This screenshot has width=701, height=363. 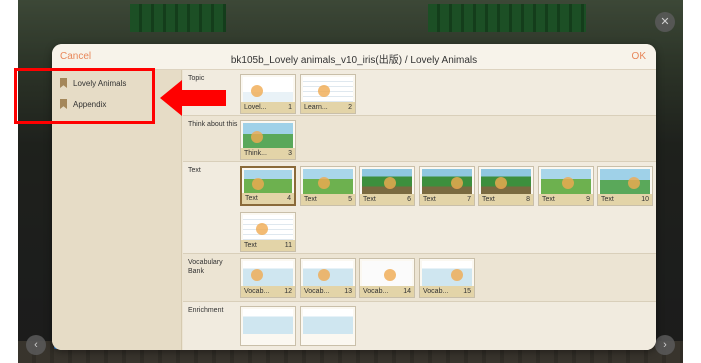 What do you see at coordinates (193, 98) in the screenshot?
I see `annotation-arrow-icon` at bounding box center [193, 98].